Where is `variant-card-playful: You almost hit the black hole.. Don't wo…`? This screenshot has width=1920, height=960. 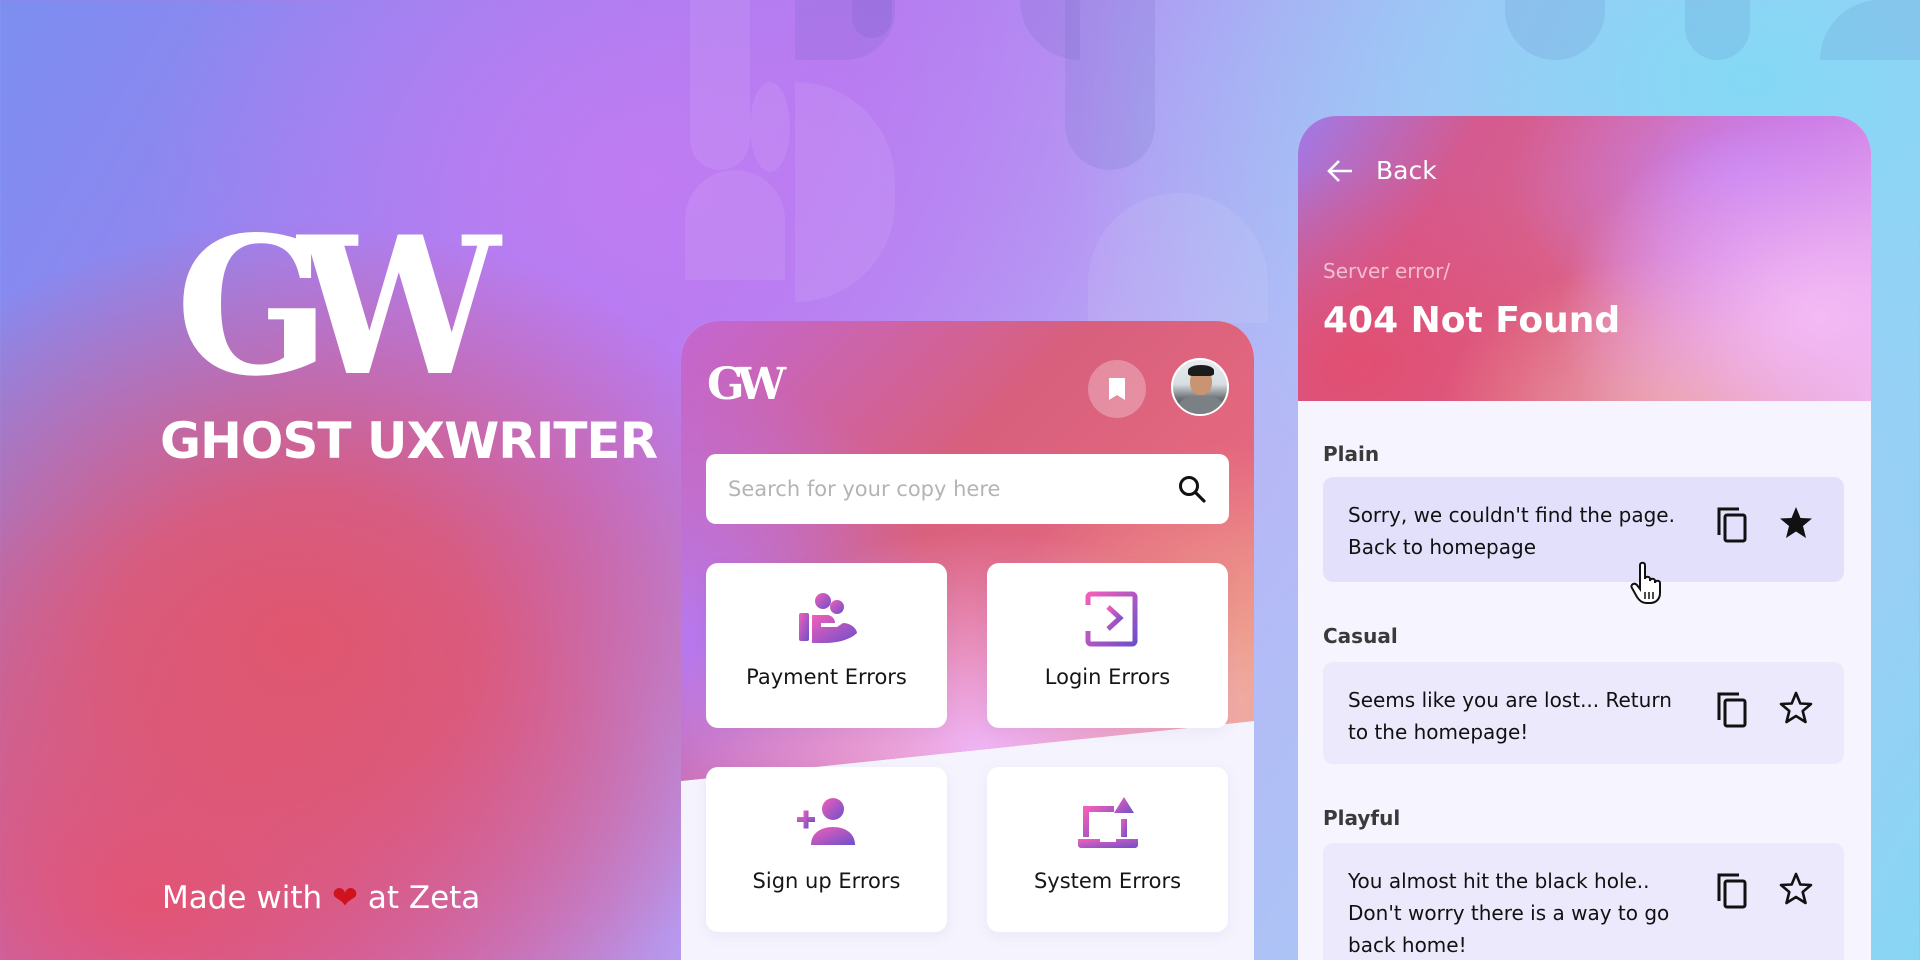 variant-card-playful: You almost hit the black hole.. Don't wo… is located at coordinates (1583, 901).